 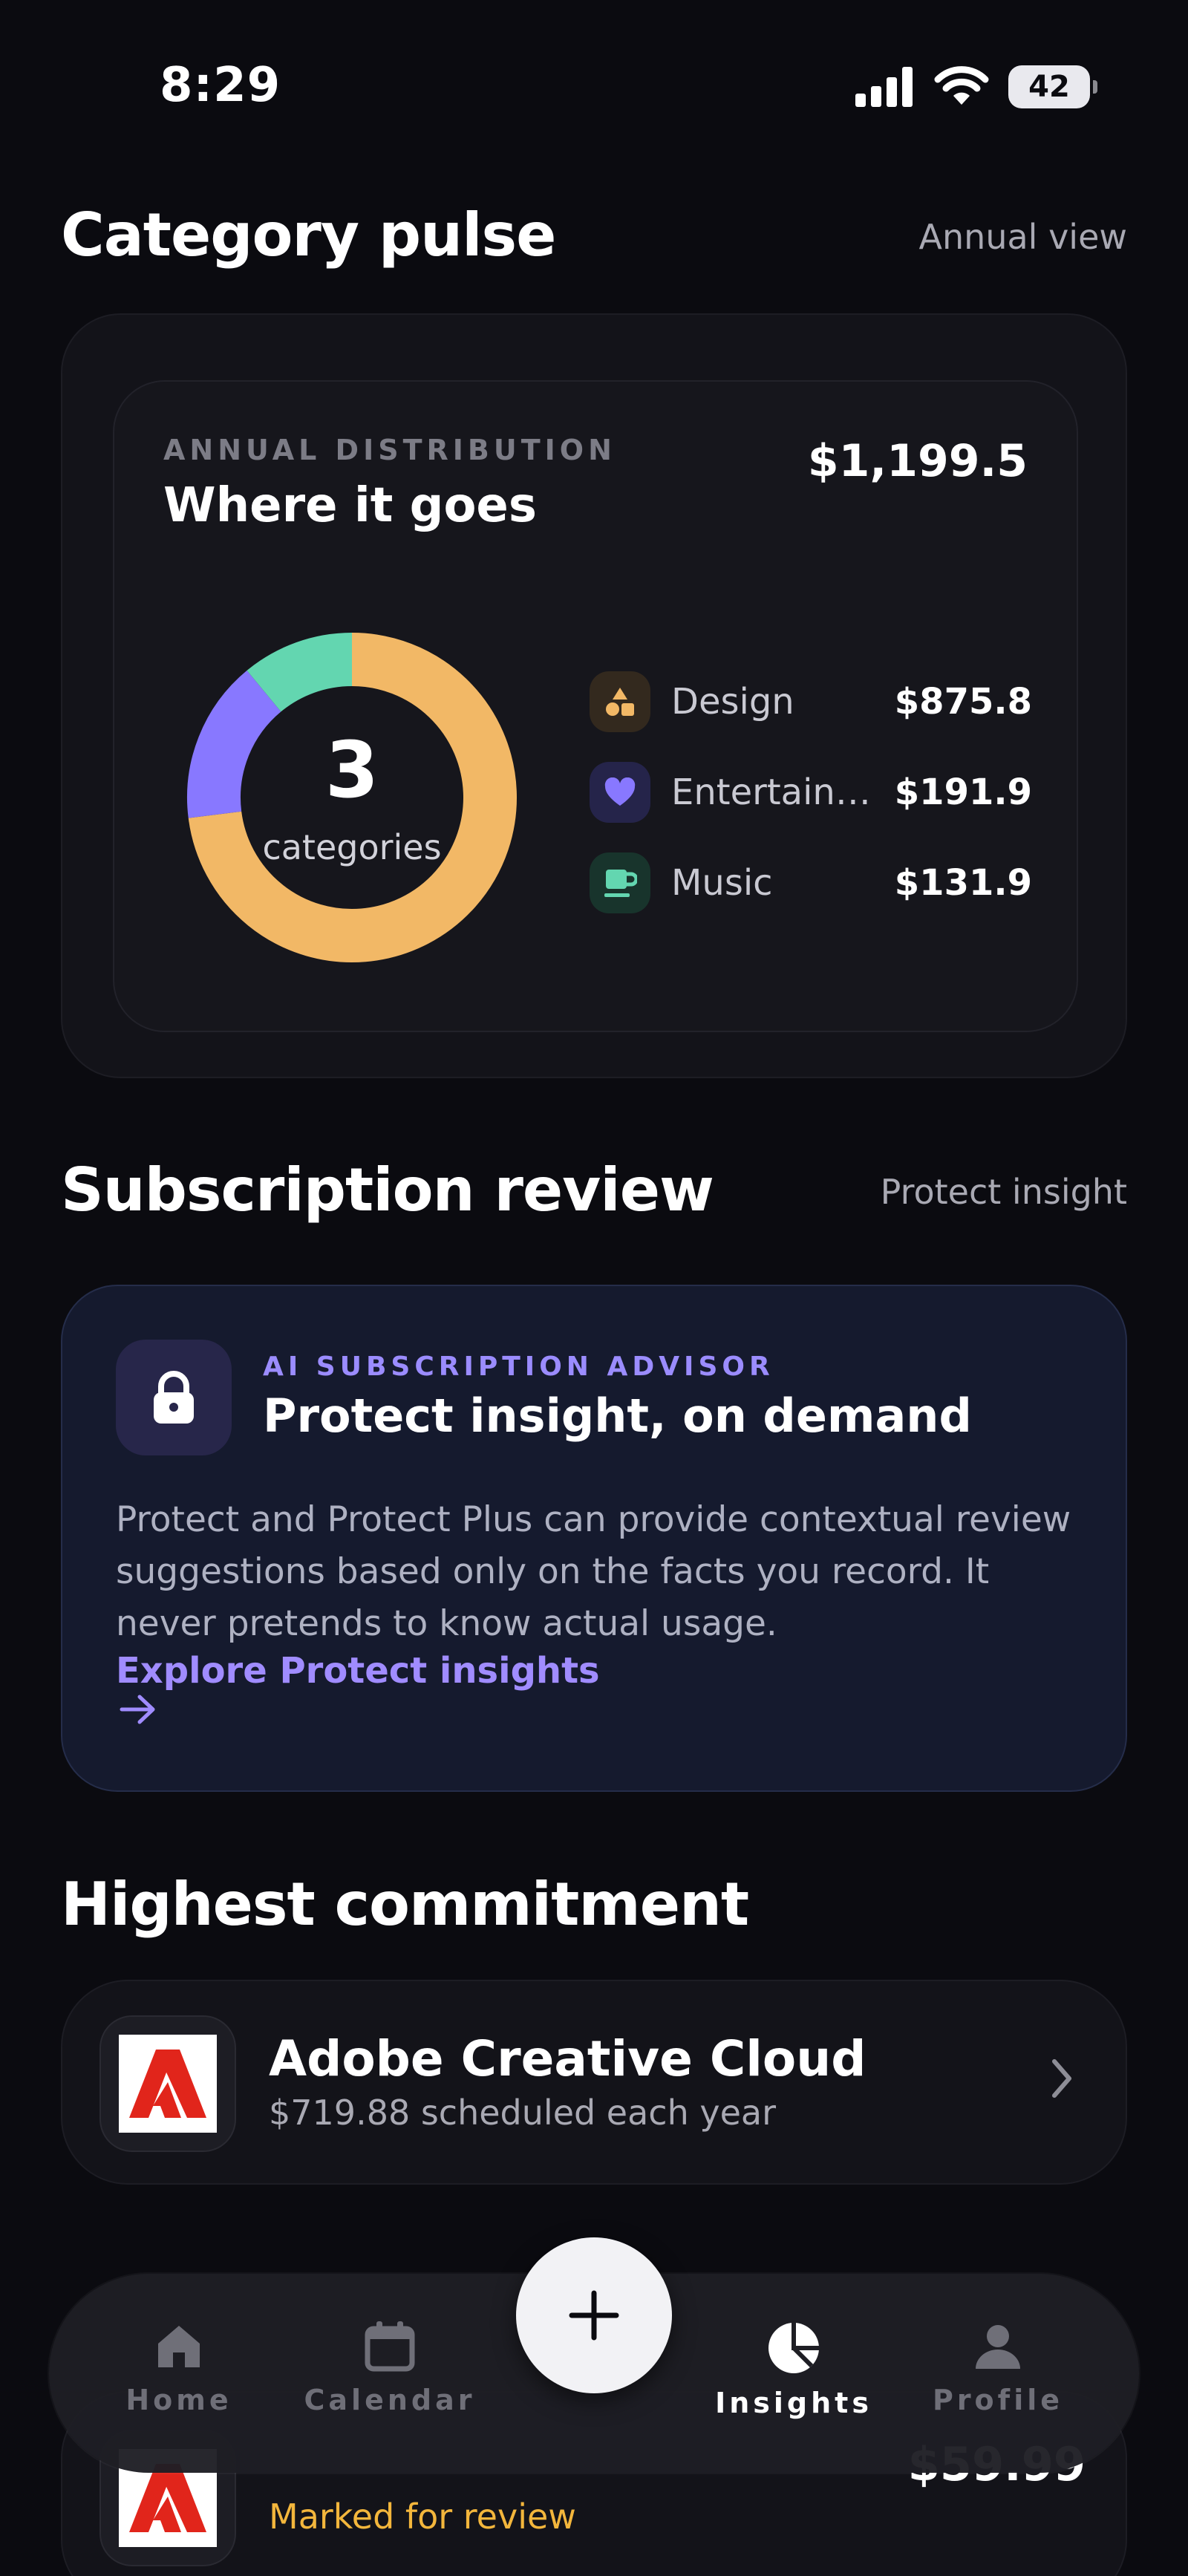 I want to click on tab-home: Home, so click(x=179, y=2368).